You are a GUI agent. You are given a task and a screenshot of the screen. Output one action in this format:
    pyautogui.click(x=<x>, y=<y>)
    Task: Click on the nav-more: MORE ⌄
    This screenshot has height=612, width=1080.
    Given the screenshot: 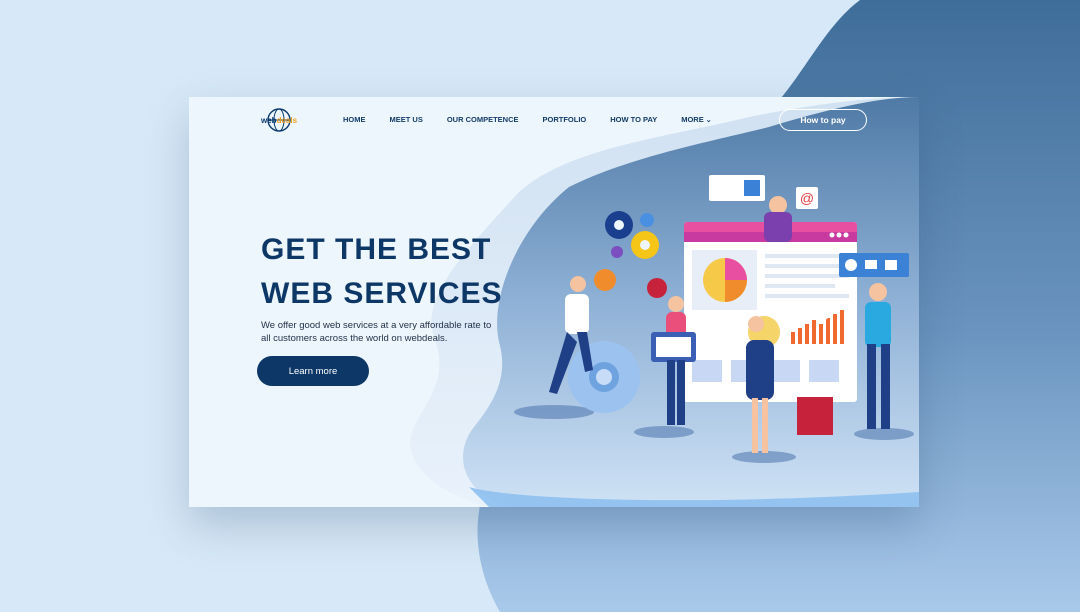 What is the action you would take?
    pyautogui.click(x=696, y=119)
    